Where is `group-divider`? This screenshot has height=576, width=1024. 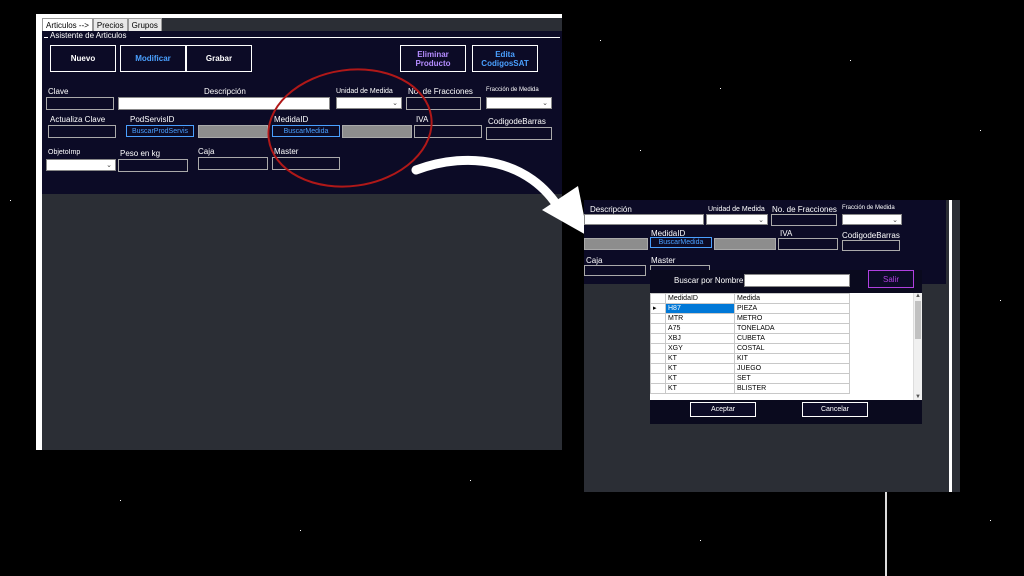 group-divider is located at coordinates (350, 37).